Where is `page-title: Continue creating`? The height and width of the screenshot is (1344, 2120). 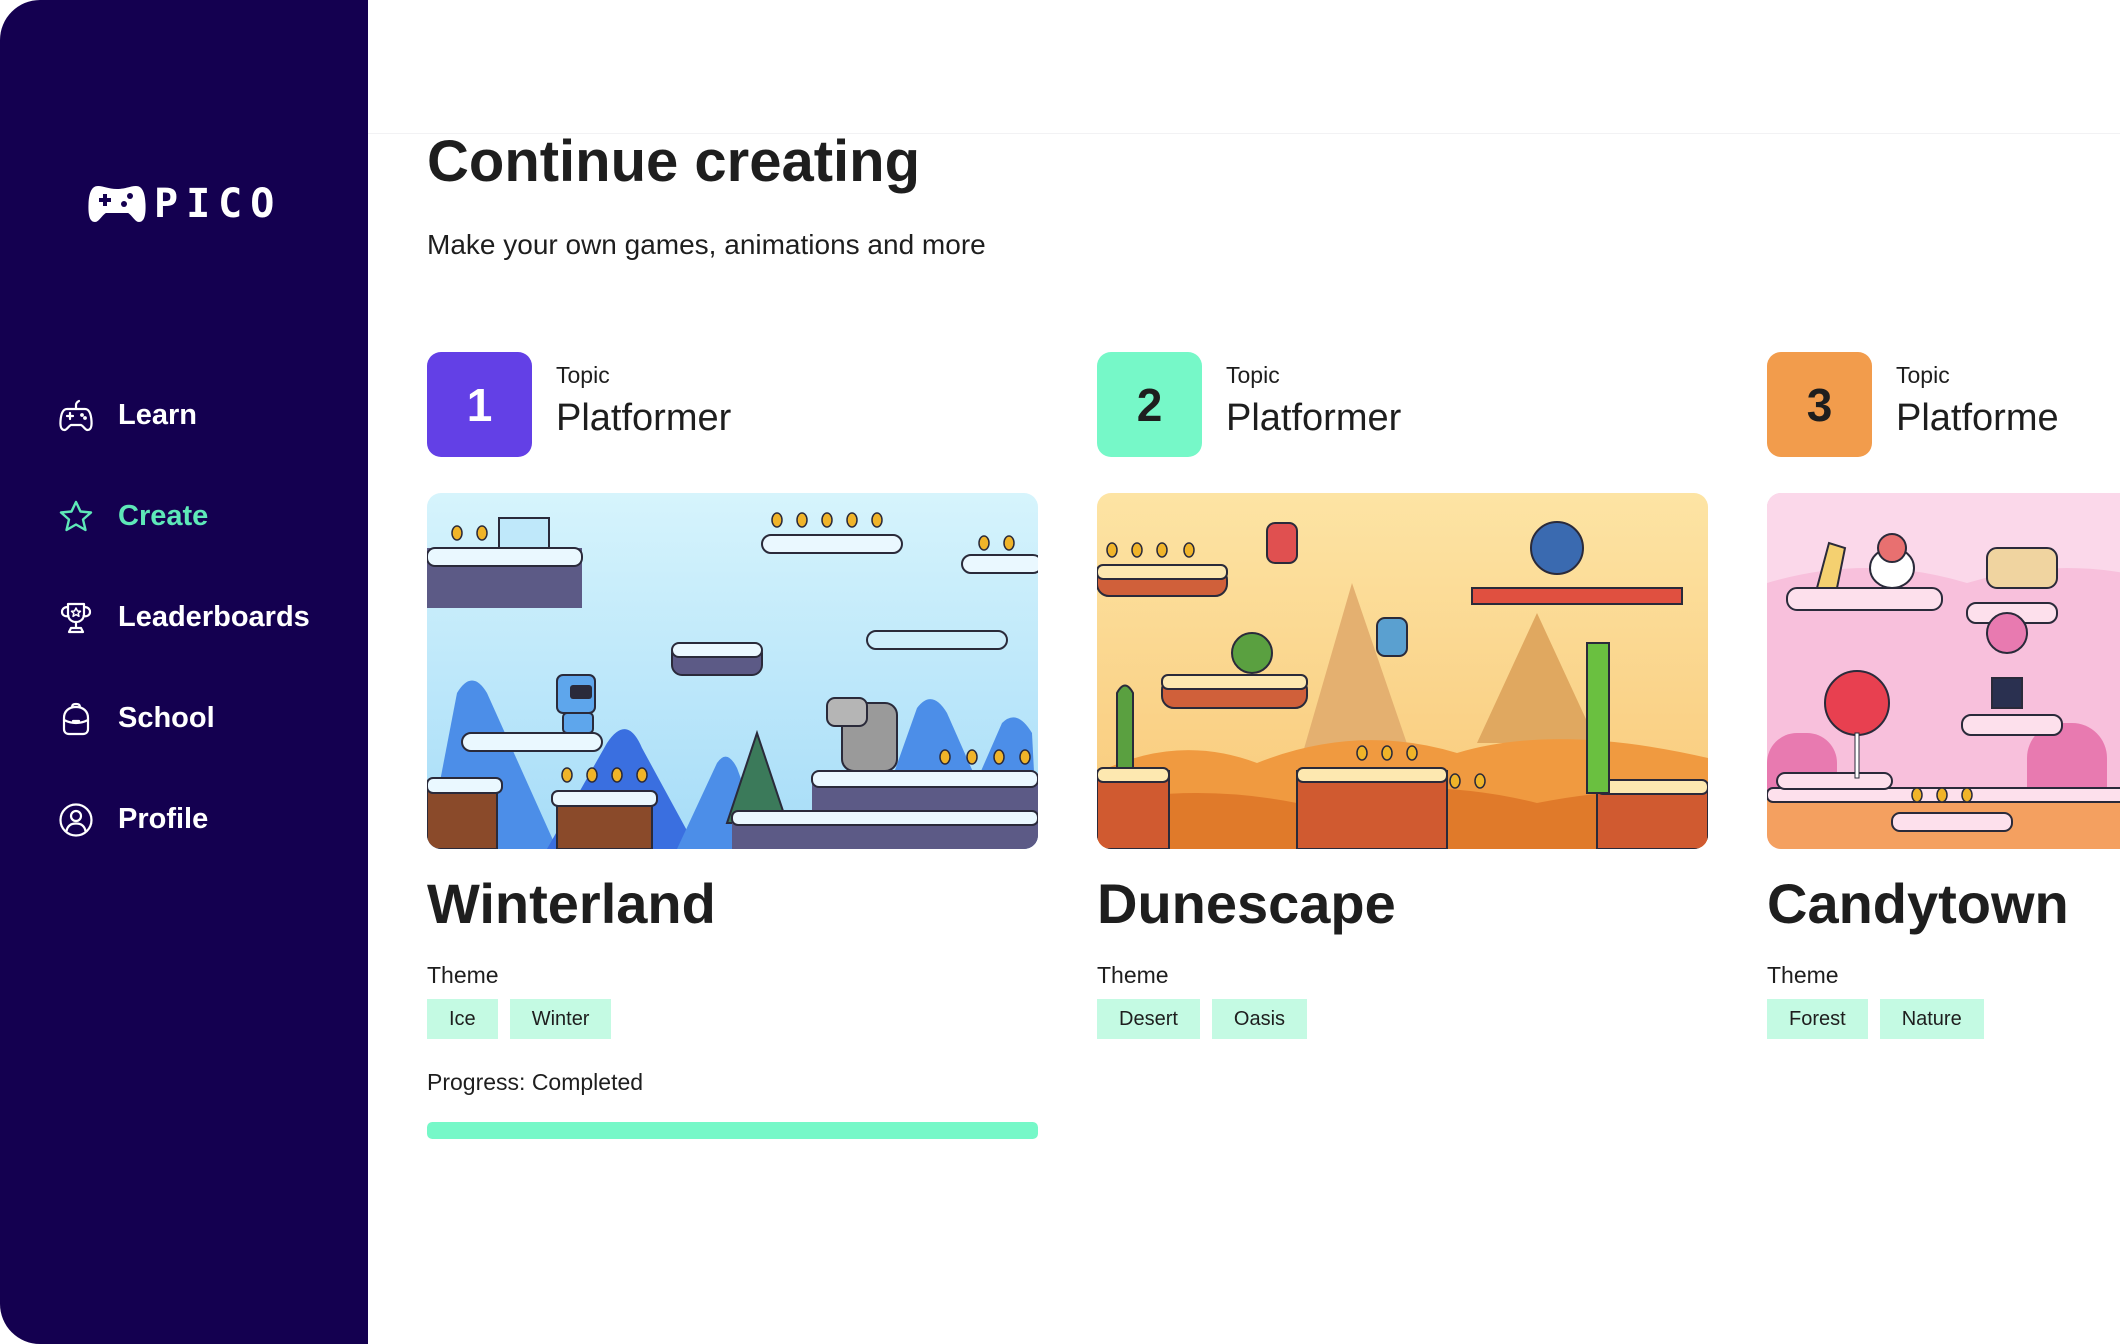 page-title: Continue creating is located at coordinates (674, 161).